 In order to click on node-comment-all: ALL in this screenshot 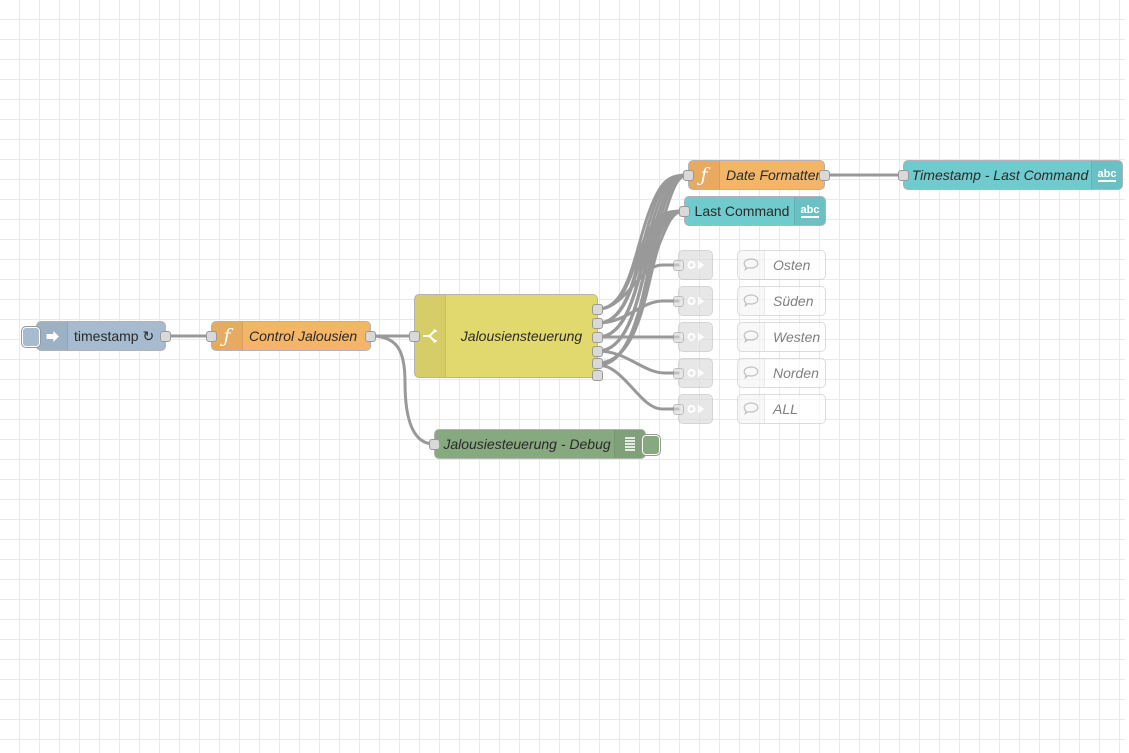, I will do `click(781, 409)`.